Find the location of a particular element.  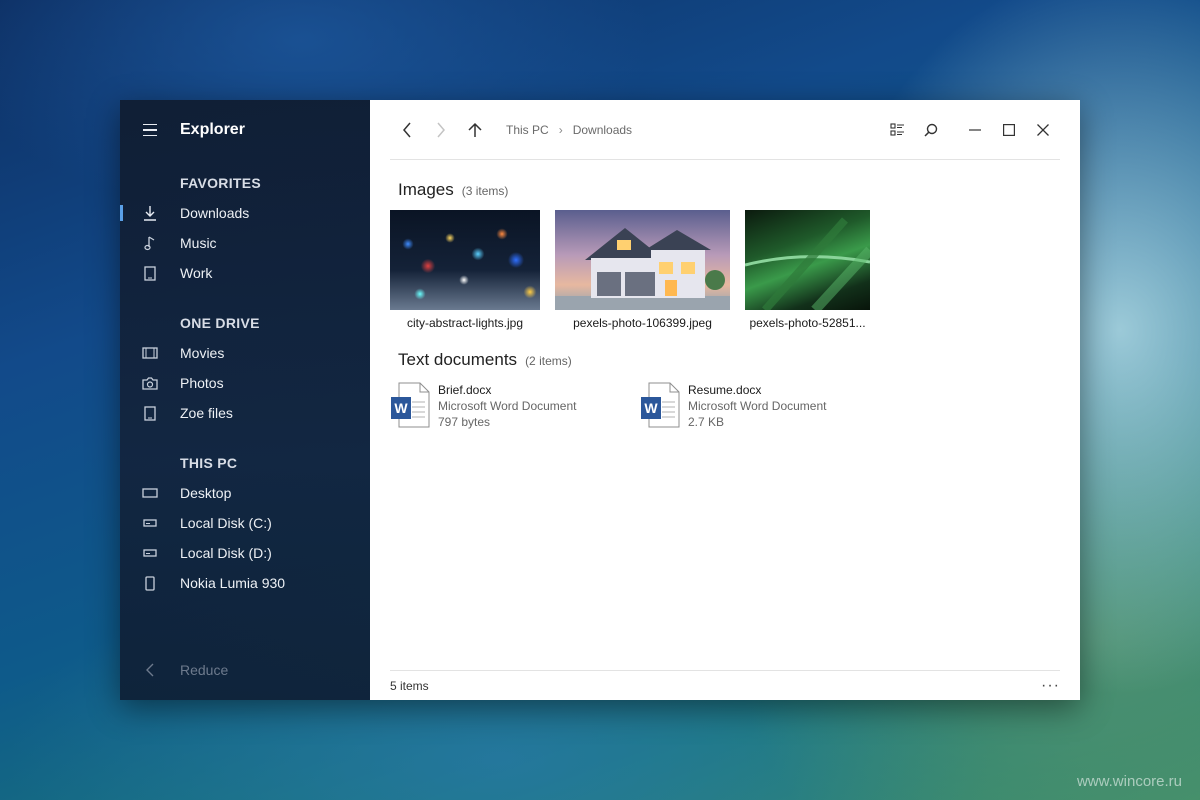

sidebar-item-local-disk-d: Local Disk (D:) is located at coordinates (245, 553).